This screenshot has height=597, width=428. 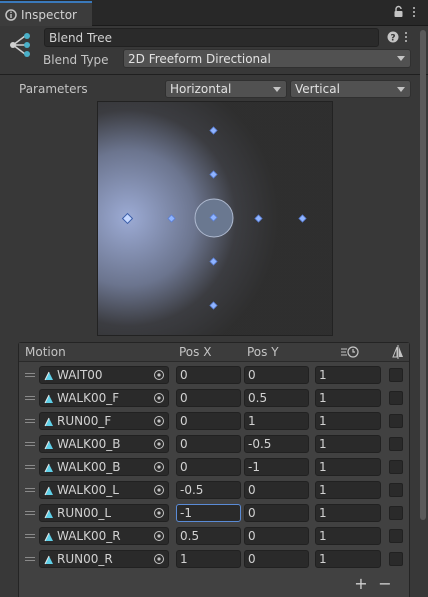 I want to click on remove-motion-button: −, so click(x=385, y=584).